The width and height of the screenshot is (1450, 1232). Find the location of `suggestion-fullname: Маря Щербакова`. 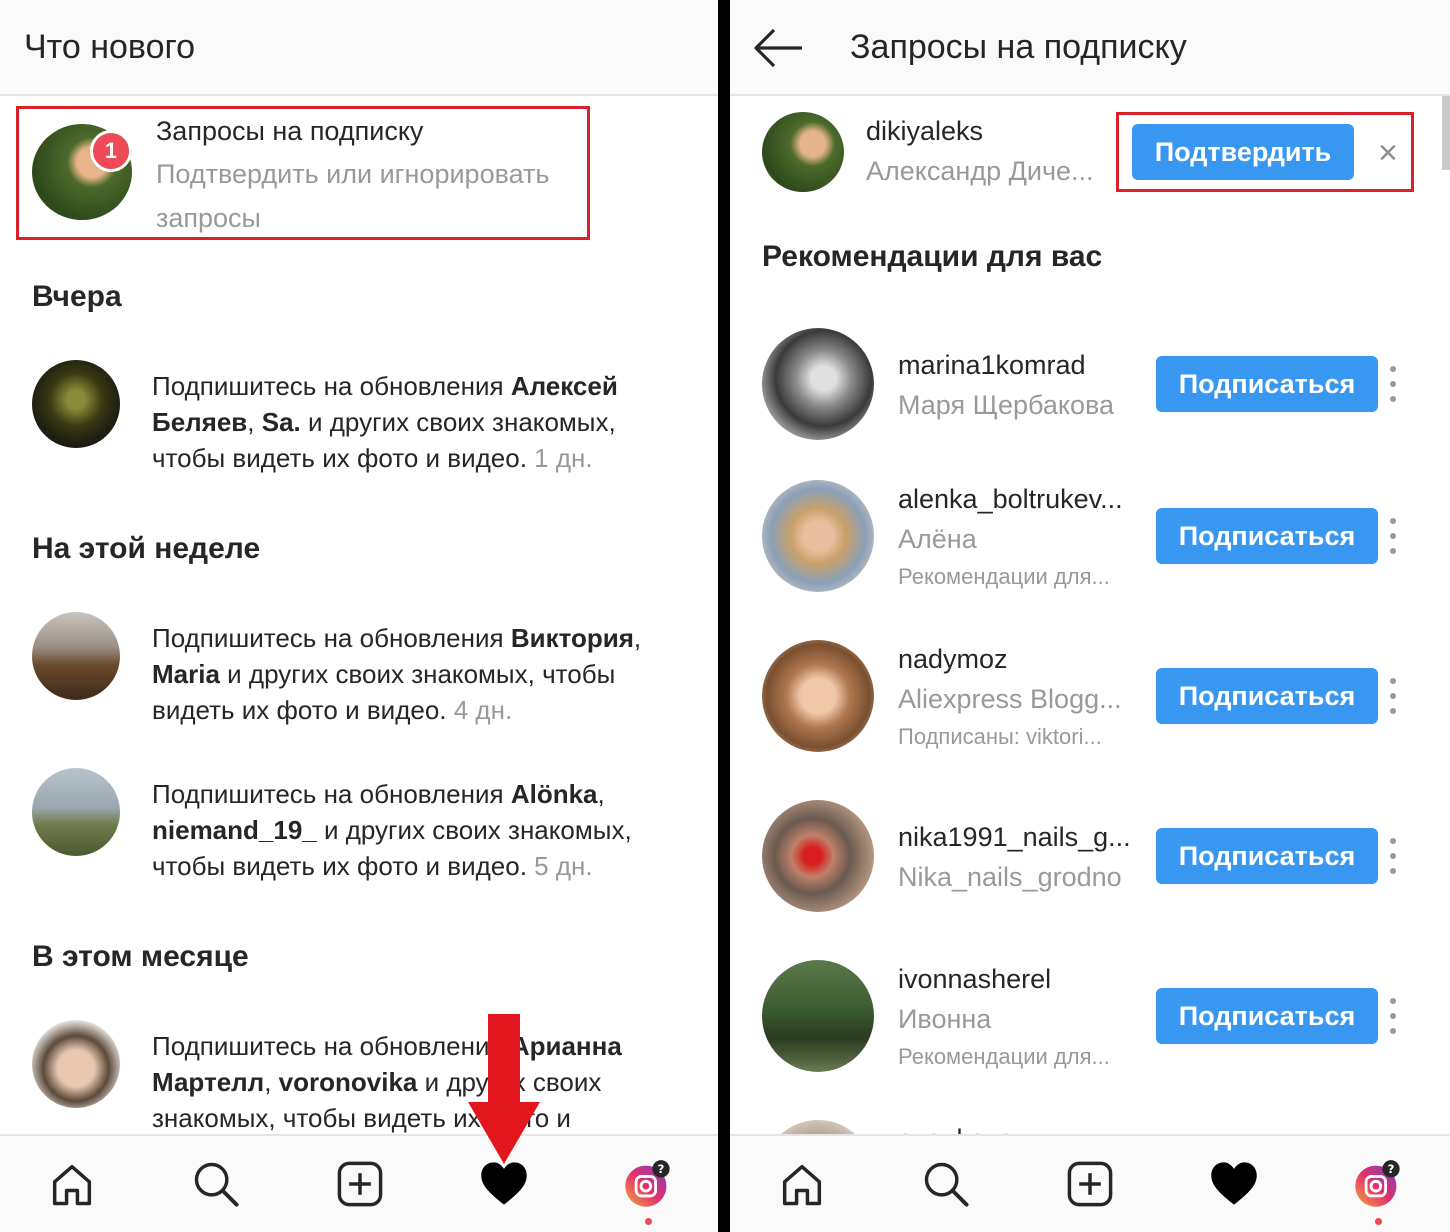

suggestion-fullname: Маря Щербакова is located at coordinates (1006, 405).